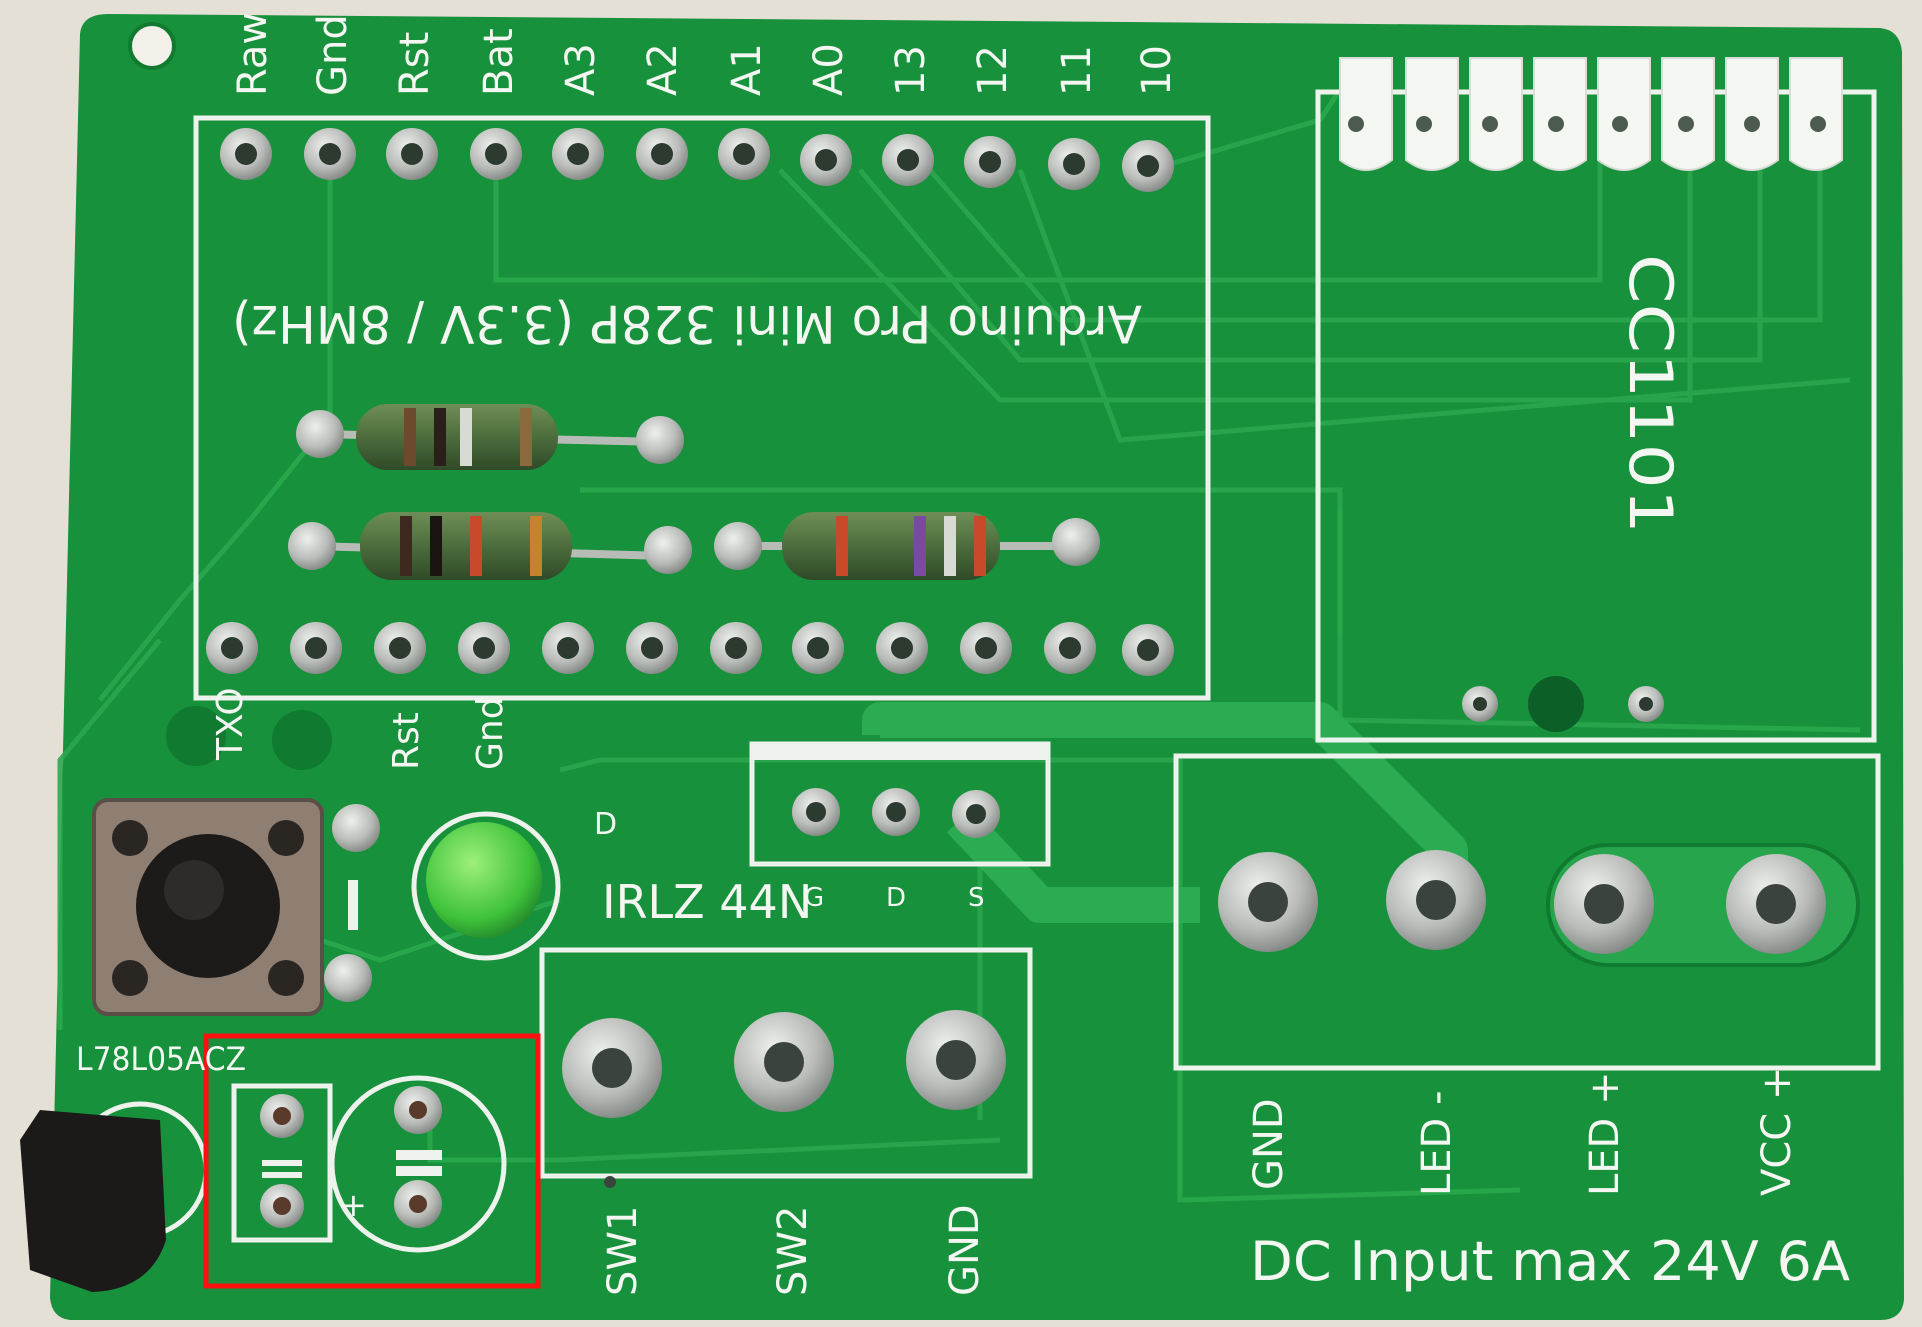 The image size is (1922, 1327). I want to click on input-rating-label: DC Input max 24V 6A, so click(1550, 1261).